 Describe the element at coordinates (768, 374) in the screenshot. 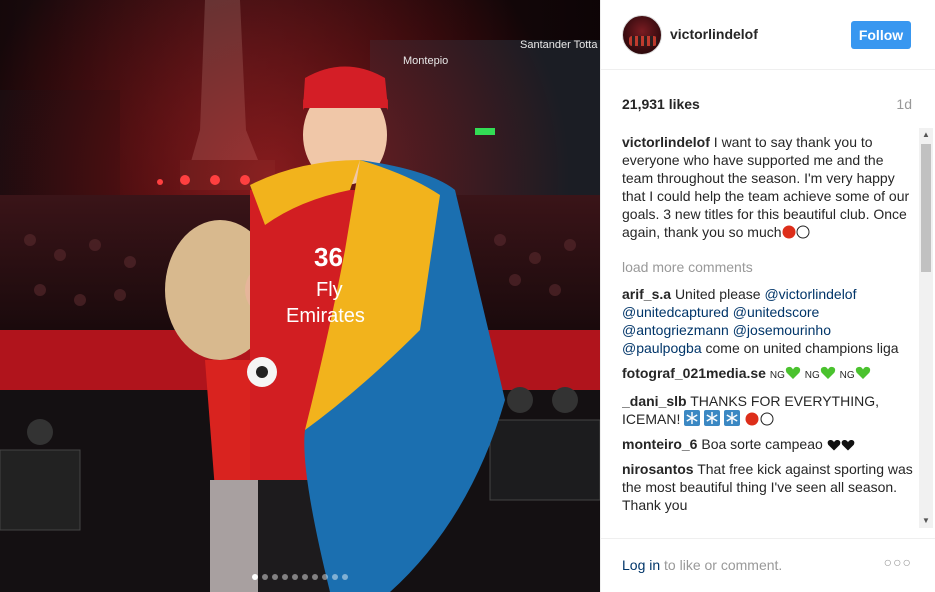

I see `comment: fotograf_021media.se NG NG NG` at that location.